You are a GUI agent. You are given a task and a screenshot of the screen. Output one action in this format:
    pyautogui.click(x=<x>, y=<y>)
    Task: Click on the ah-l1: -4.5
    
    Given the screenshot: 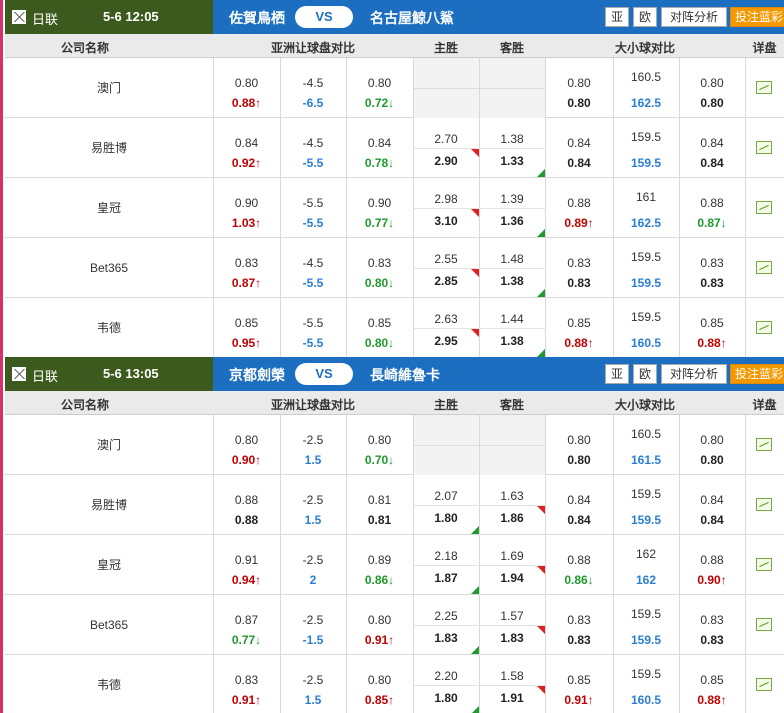 What is the action you would take?
    pyautogui.click(x=313, y=143)
    